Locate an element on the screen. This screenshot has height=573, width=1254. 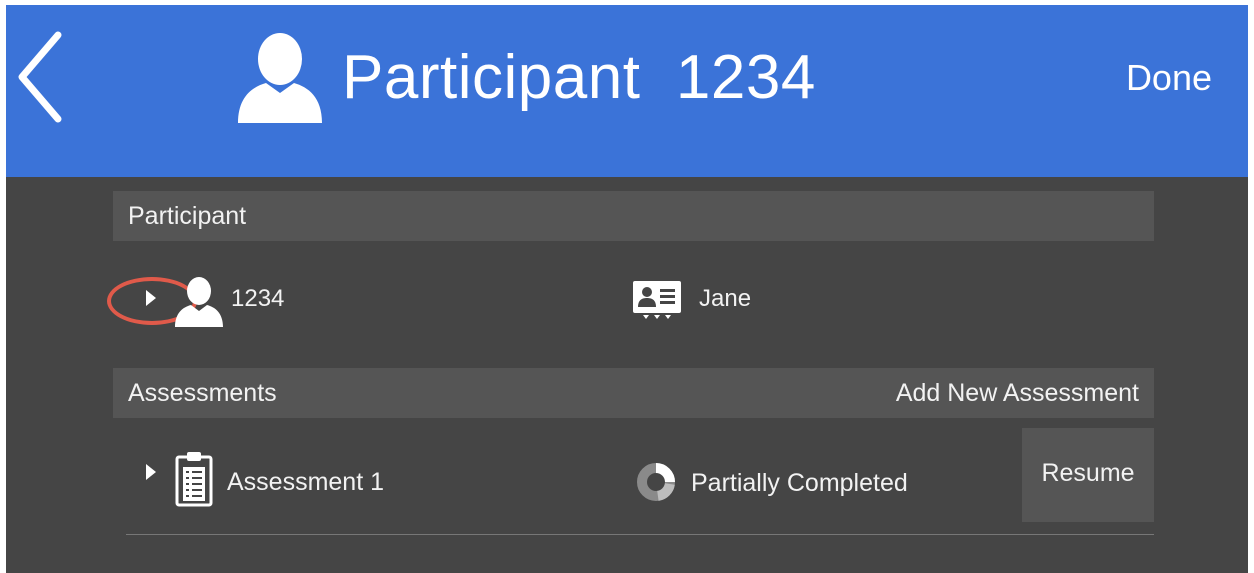
page-title: Participant 1234 is located at coordinates (525, 77).